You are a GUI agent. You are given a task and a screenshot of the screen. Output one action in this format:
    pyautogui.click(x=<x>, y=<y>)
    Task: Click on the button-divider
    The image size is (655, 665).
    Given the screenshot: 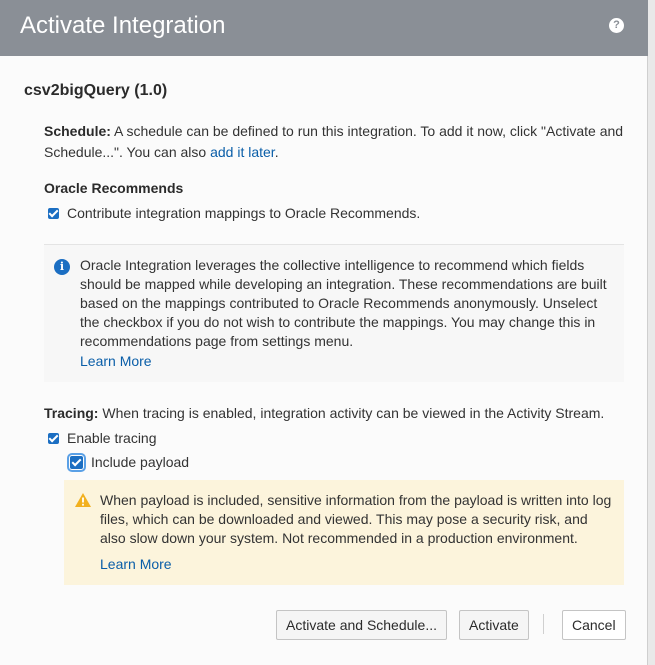 What is the action you would take?
    pyautogui.click(x=543, y=624)
    